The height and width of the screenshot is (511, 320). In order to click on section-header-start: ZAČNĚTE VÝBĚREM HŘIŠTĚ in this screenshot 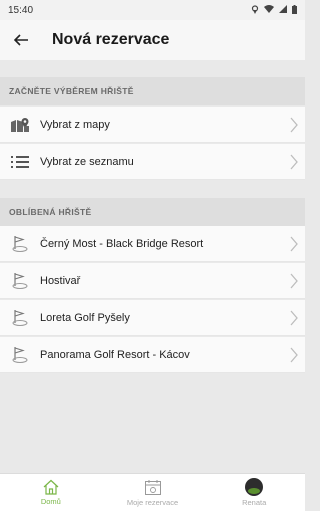, I will do `click(152, 91)`.